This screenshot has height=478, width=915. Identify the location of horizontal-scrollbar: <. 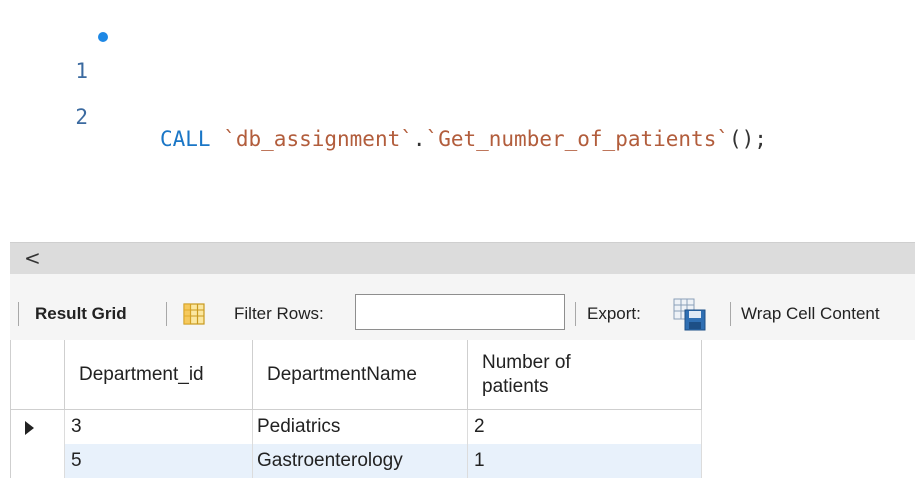
(462, 258).